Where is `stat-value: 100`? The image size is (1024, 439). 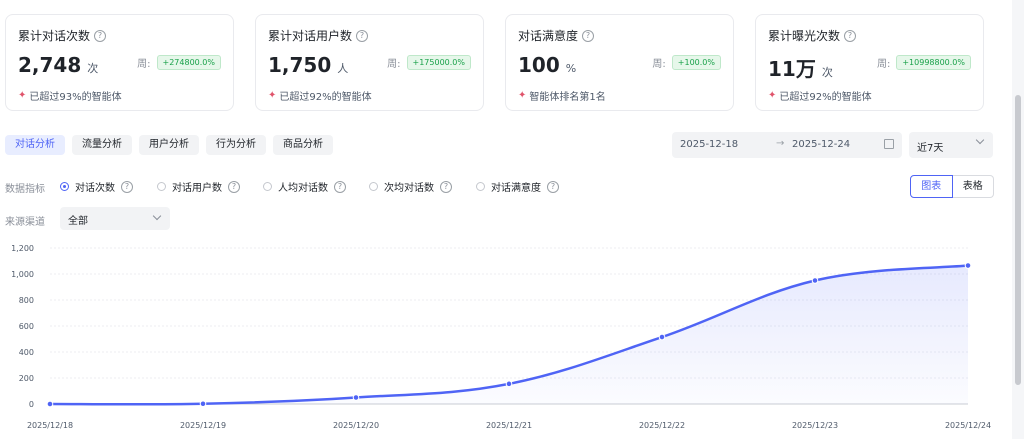
stat-value: 100 is located at coordinates (539, 65).